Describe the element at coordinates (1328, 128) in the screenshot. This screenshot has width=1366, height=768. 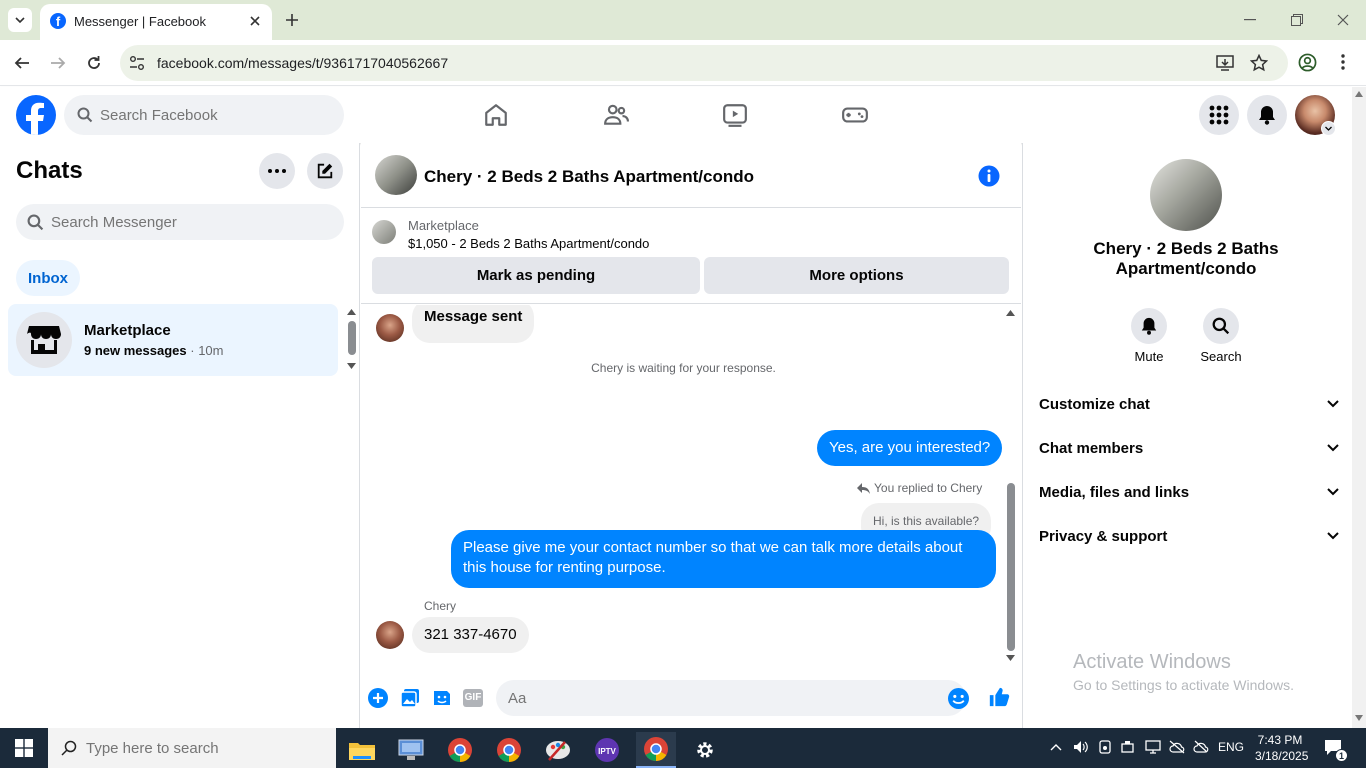
I see `account-chevron` at that location.